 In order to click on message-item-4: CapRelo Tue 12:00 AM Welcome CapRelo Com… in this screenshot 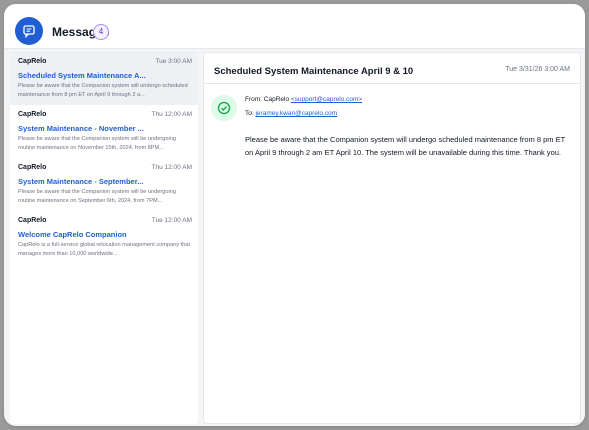, I will do `click(104, 237)`.